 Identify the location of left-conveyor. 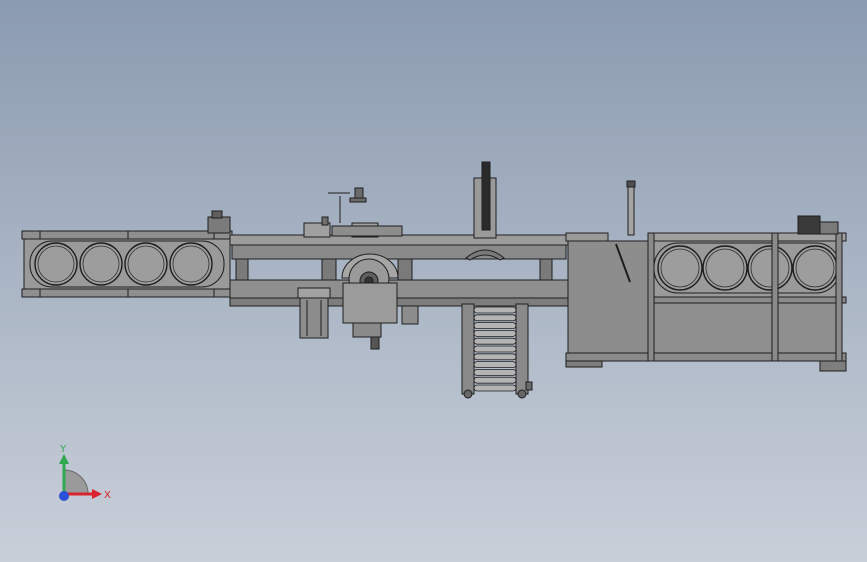
(127, 254).